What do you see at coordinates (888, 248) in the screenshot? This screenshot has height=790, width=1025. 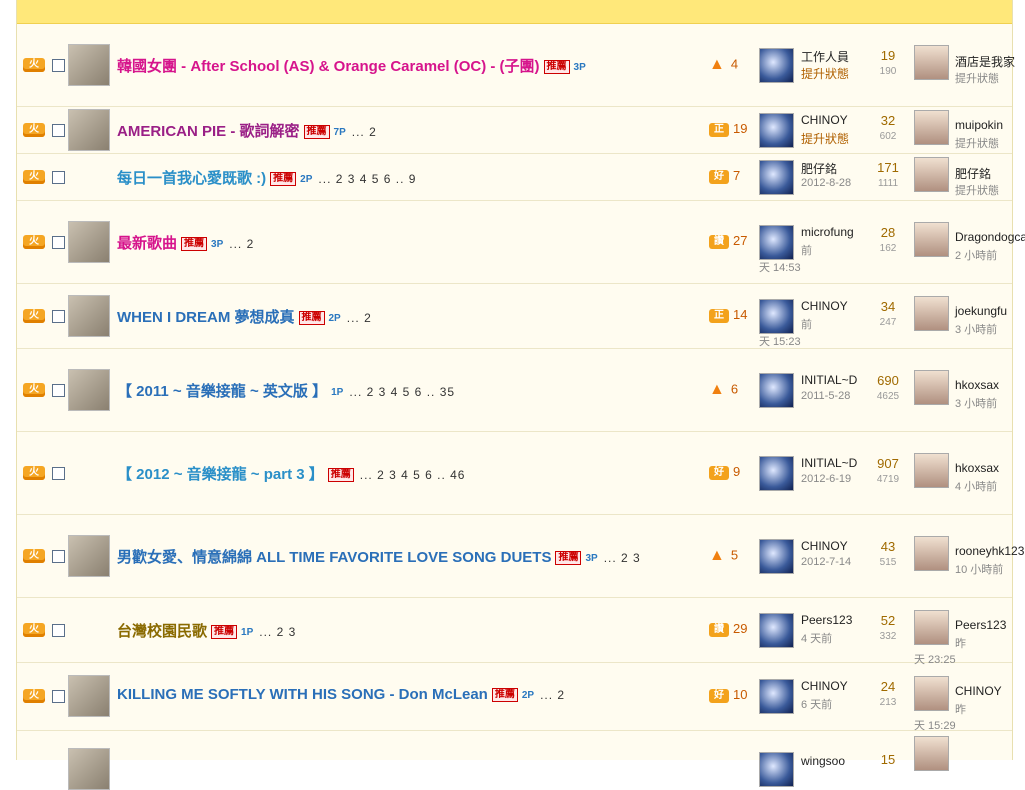 I see `view-count: 162` at bounding box center [888, 248].